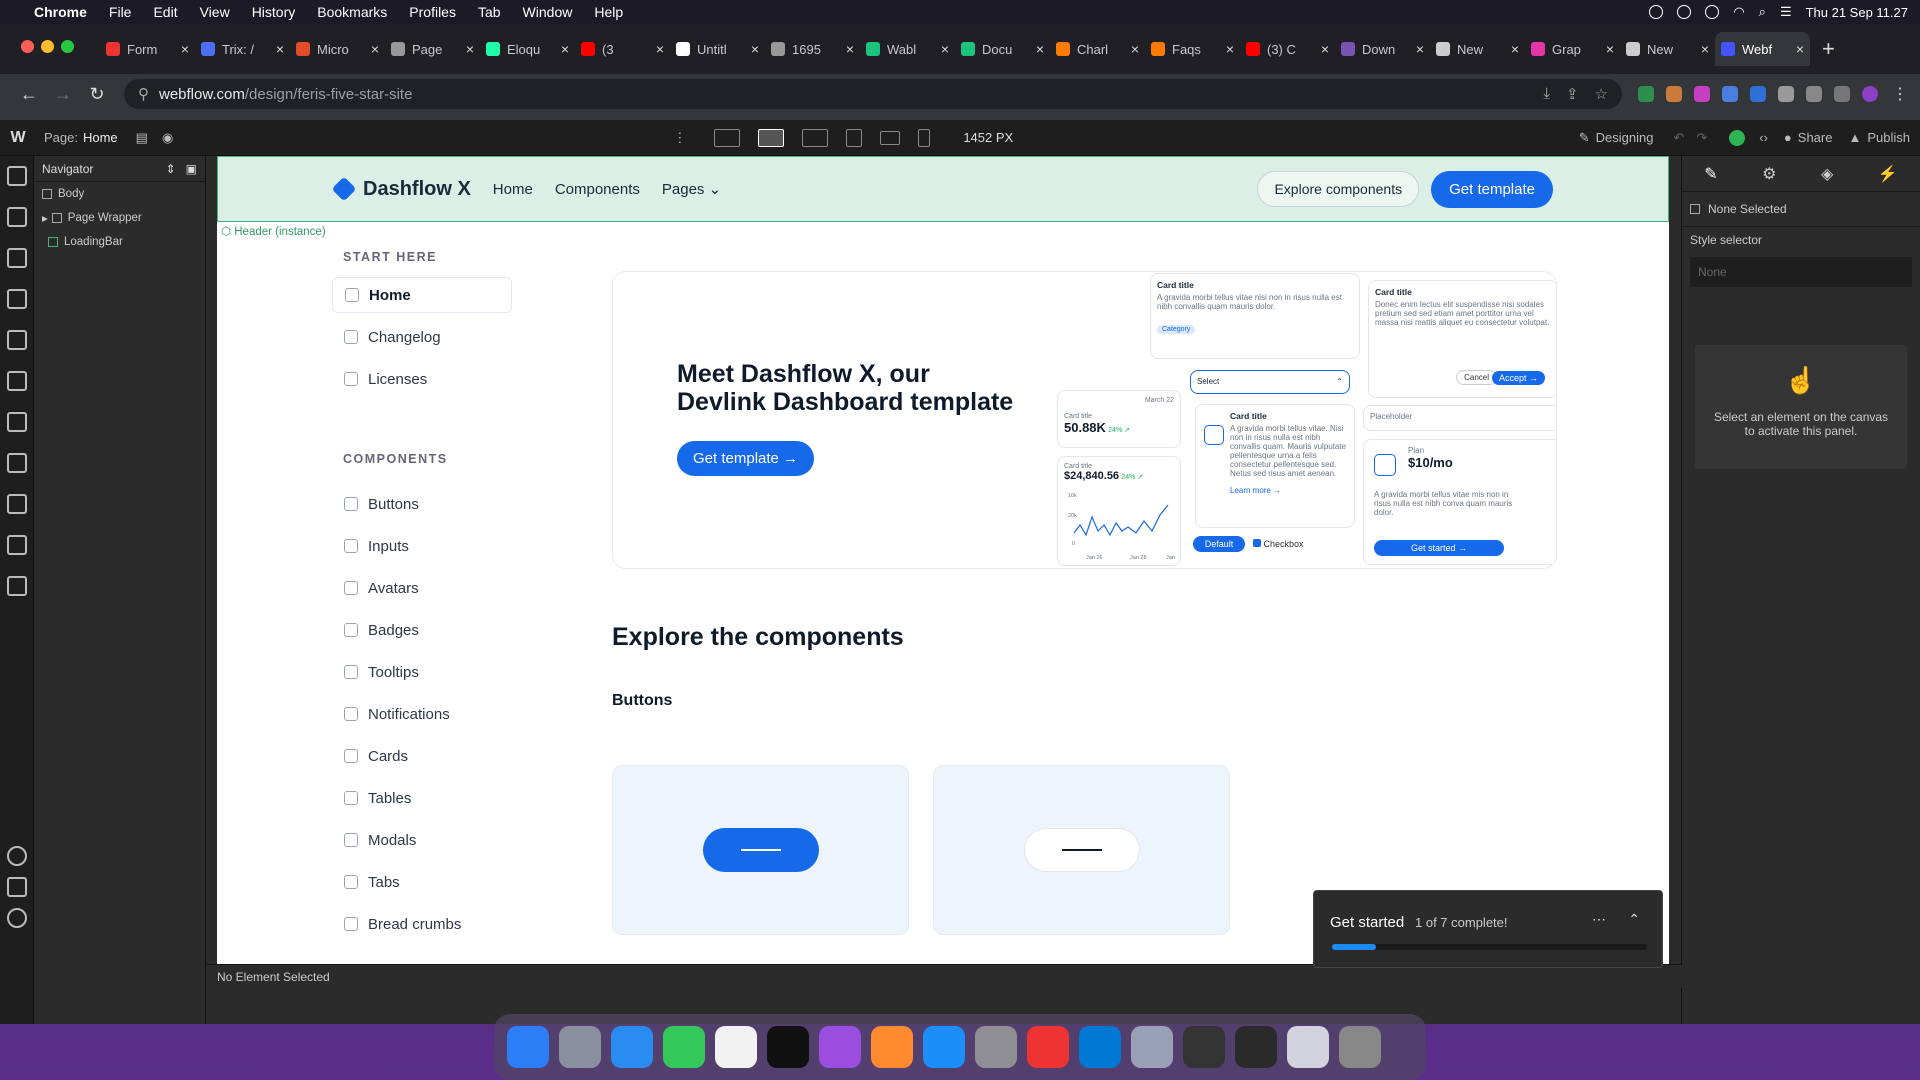 The width and height of the screenshot is (1920, 1080). What do you see at coordinates (717, 49) in the screenshot?
I see `browser-tab: Untitl ×` at bounding box center [717, 49].